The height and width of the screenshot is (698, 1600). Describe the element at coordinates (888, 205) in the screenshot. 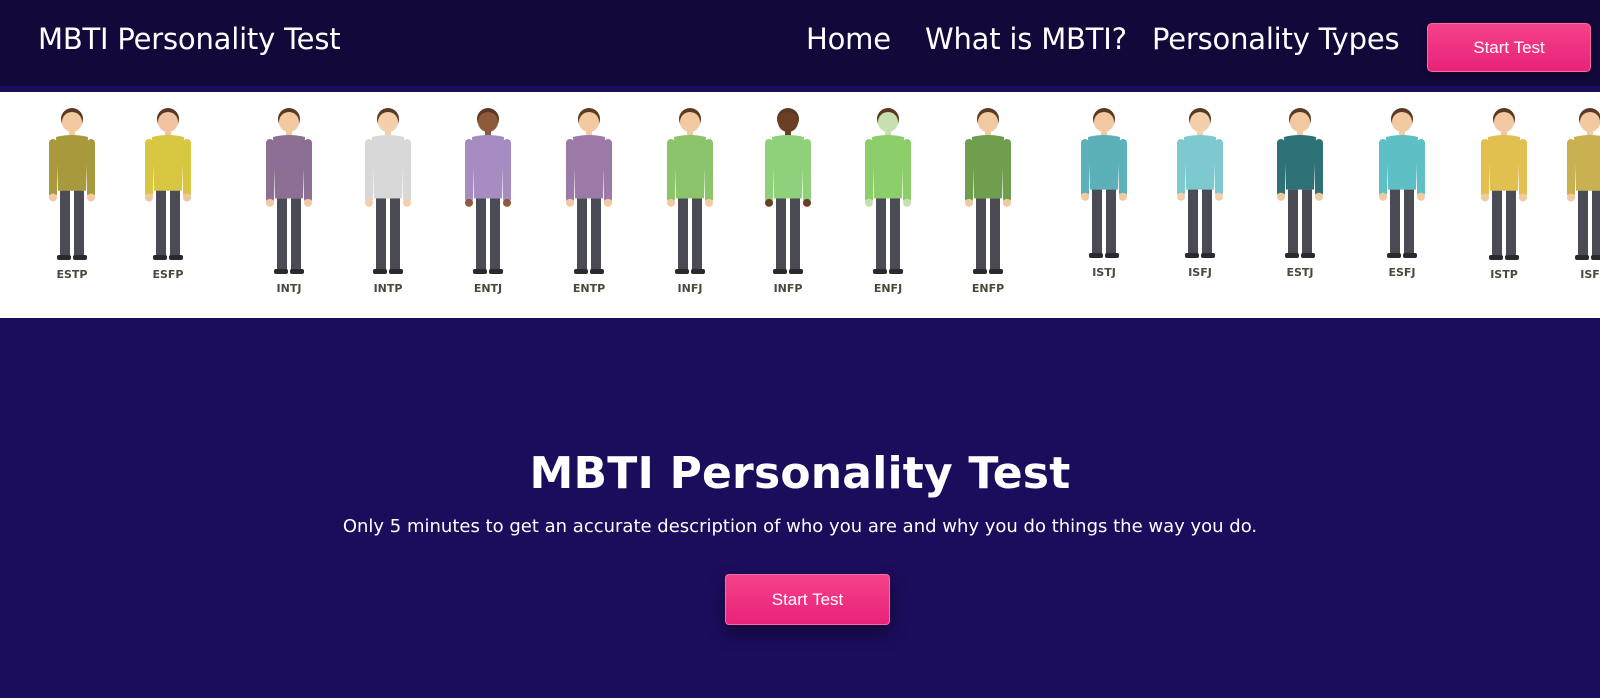

I see `character-enfj: ENFJ` at that location.